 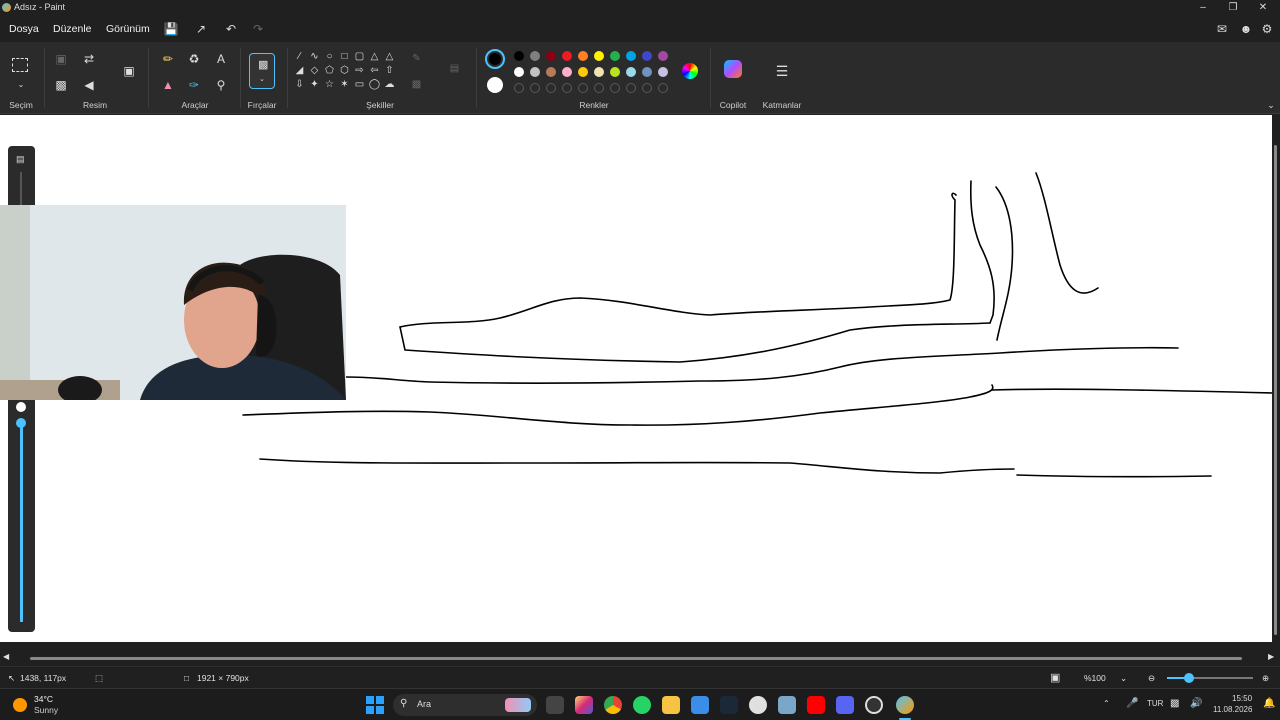 What do you see at coordinates (20, 705) in the screenshot?
I see `weather-sun-icon` at bounding box center [20, 705].